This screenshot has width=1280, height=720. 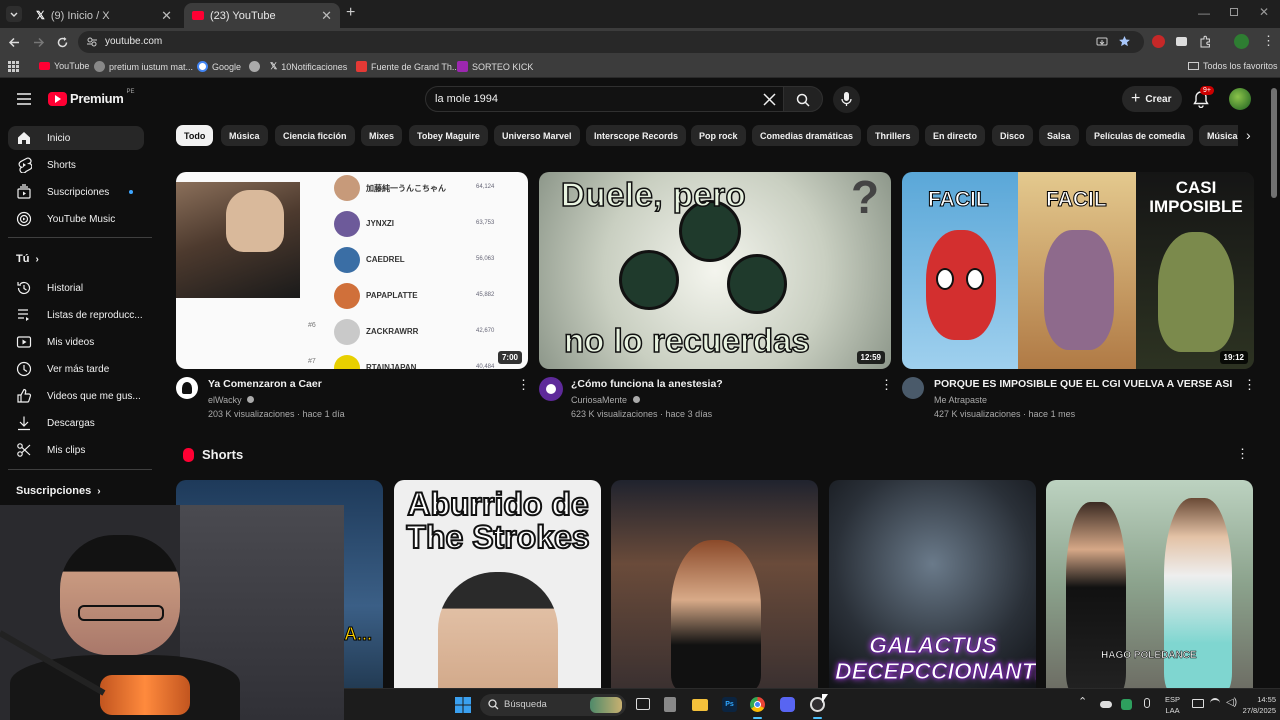 What do you see at coordinates (1102, 42) in the screenshot?
I see `install-app-icon` at bounding box center [1102, 42].